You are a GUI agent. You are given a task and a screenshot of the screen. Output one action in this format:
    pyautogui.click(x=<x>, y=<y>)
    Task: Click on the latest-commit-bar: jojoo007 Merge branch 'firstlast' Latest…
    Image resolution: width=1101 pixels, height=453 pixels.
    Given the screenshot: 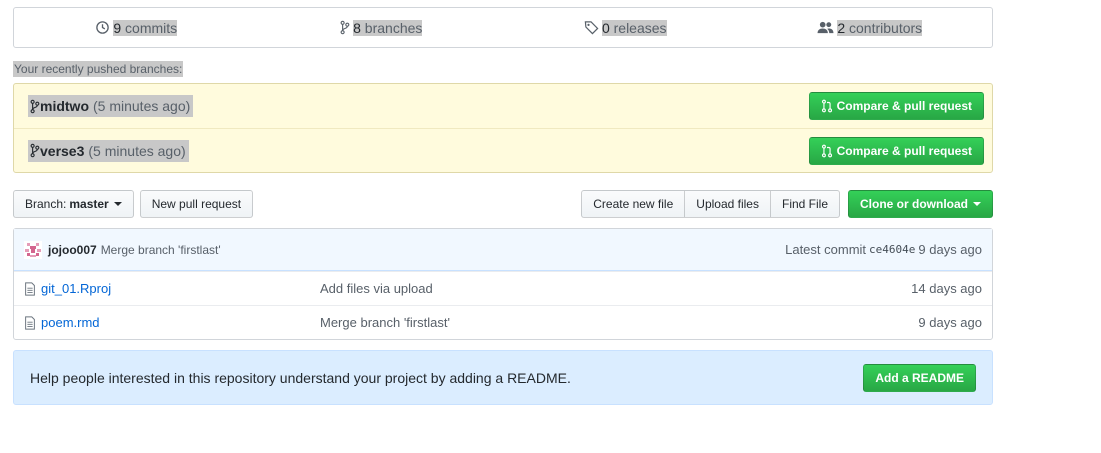 What is the action you would take?
    pyautogui.click(x=503, y=250)
    